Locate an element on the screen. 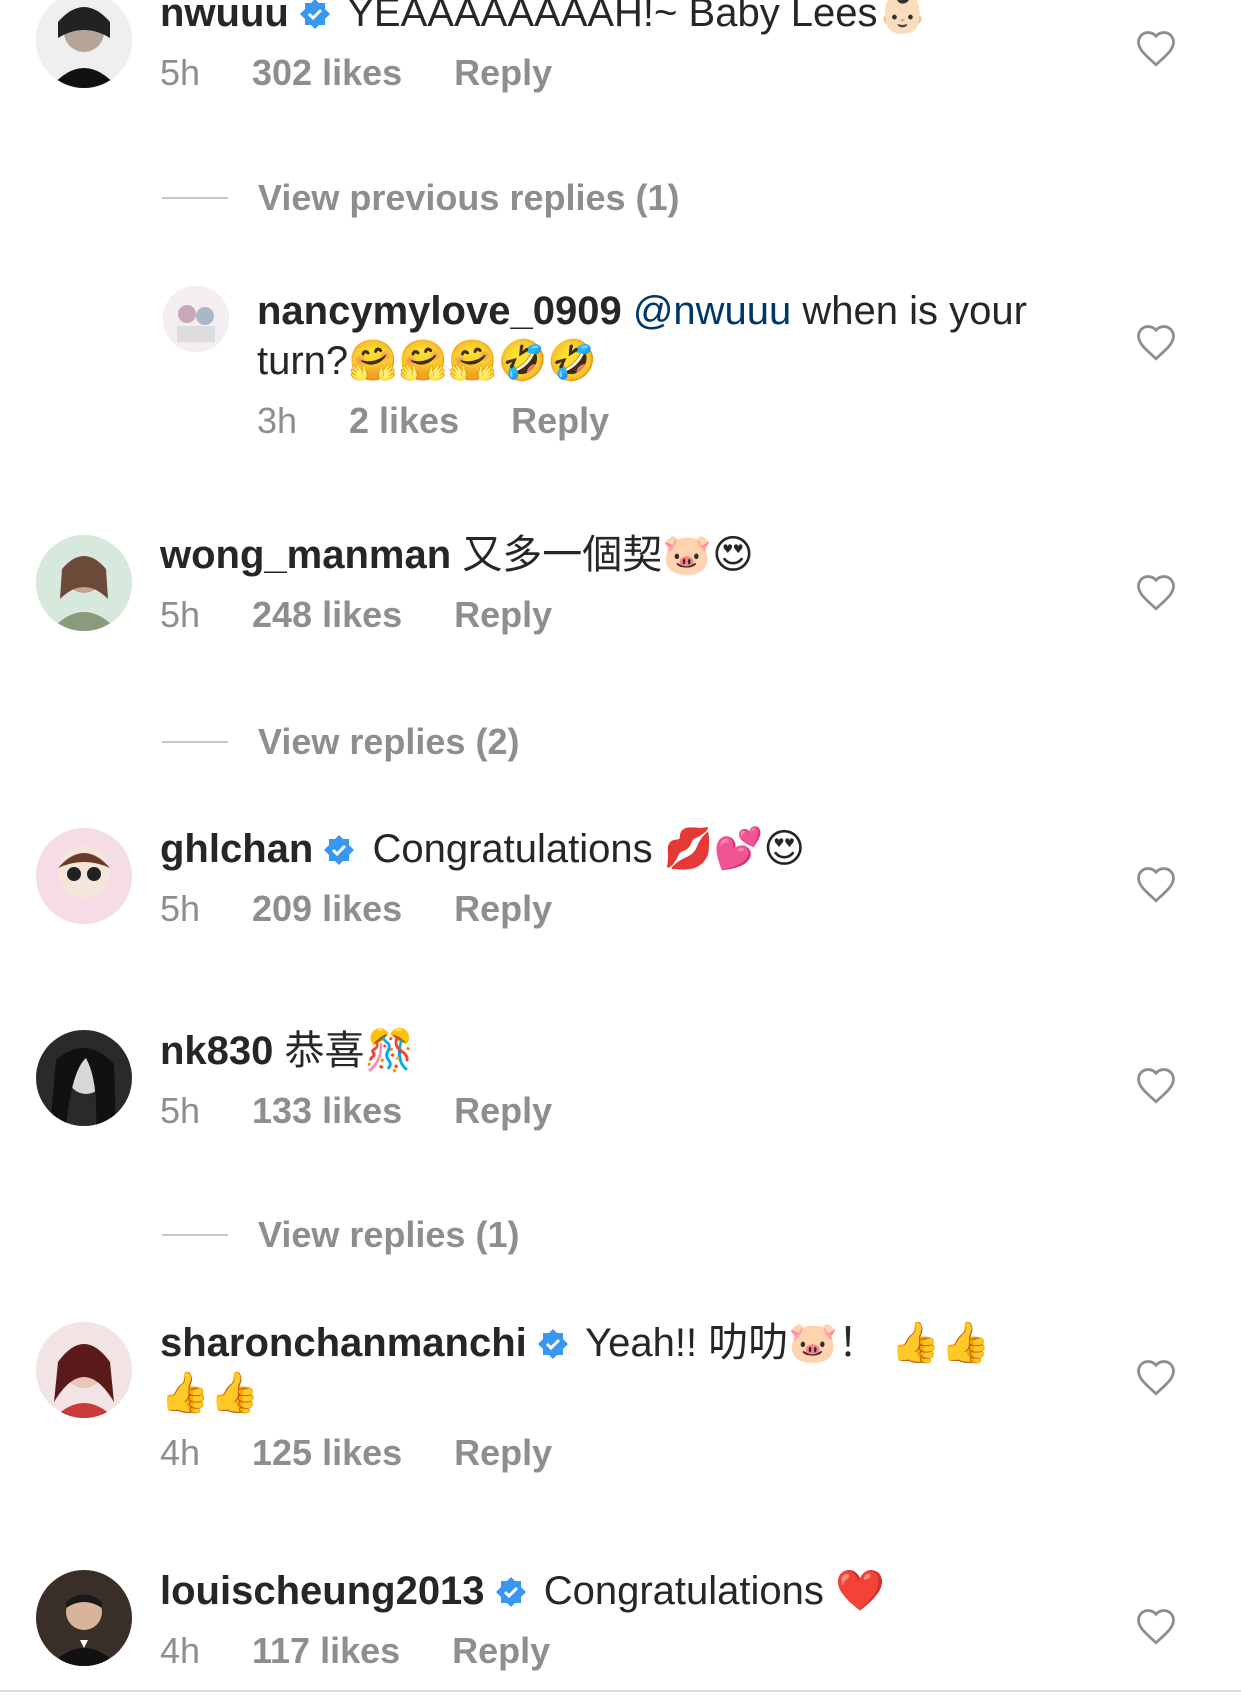 This screenshot has height=1700, width=1241. view-replies-label: View replies (1) is located at coordinates (389, 1234).